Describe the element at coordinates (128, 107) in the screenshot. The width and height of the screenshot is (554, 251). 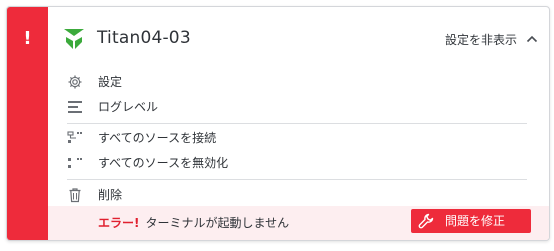
I see `menu-item-log-level-label: ログレベル` at that location.